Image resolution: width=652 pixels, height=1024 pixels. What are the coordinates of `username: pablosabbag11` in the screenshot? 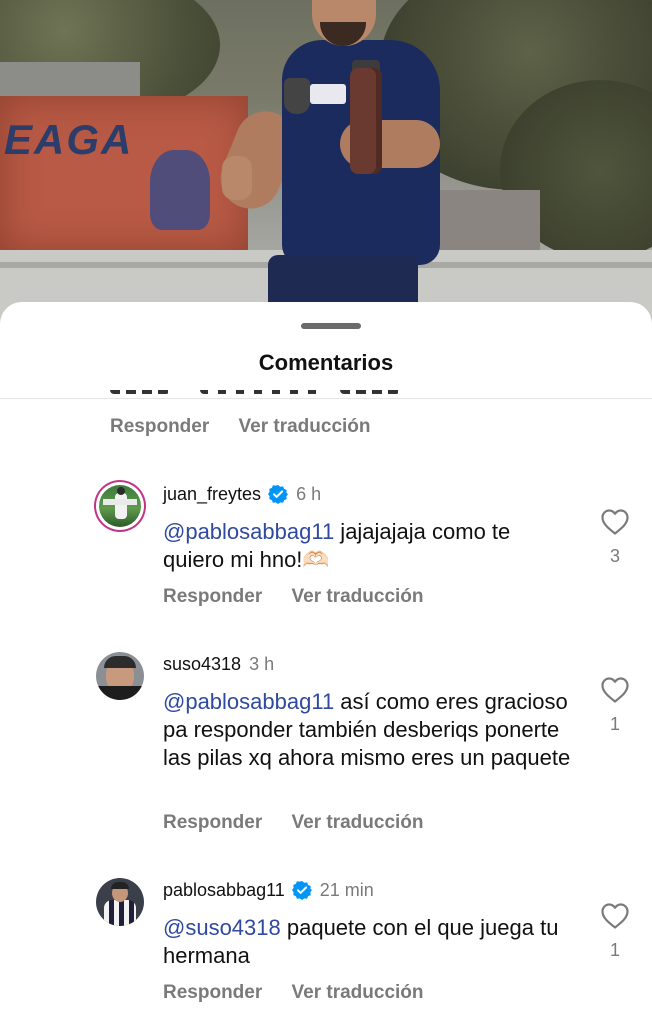 It's located at (224, 890).